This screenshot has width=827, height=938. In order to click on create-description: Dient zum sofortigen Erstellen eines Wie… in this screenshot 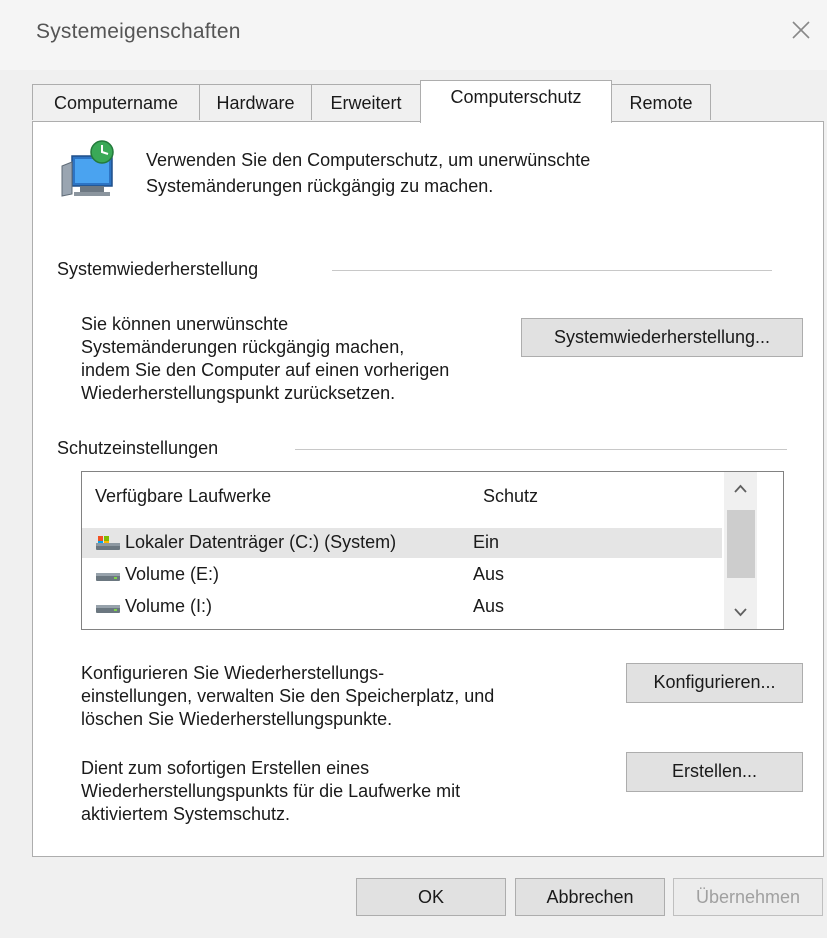, I will do `click(341, 791)`.